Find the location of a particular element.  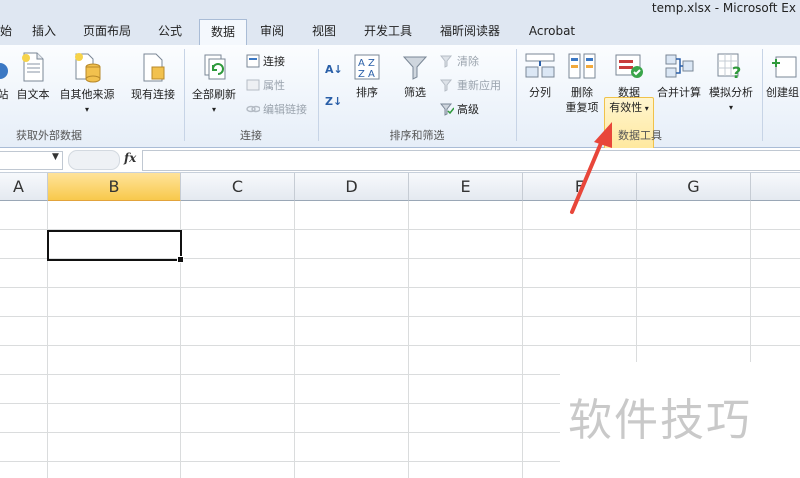

existing-connections-button: 现有连接 is located at coordinates (153, 76).